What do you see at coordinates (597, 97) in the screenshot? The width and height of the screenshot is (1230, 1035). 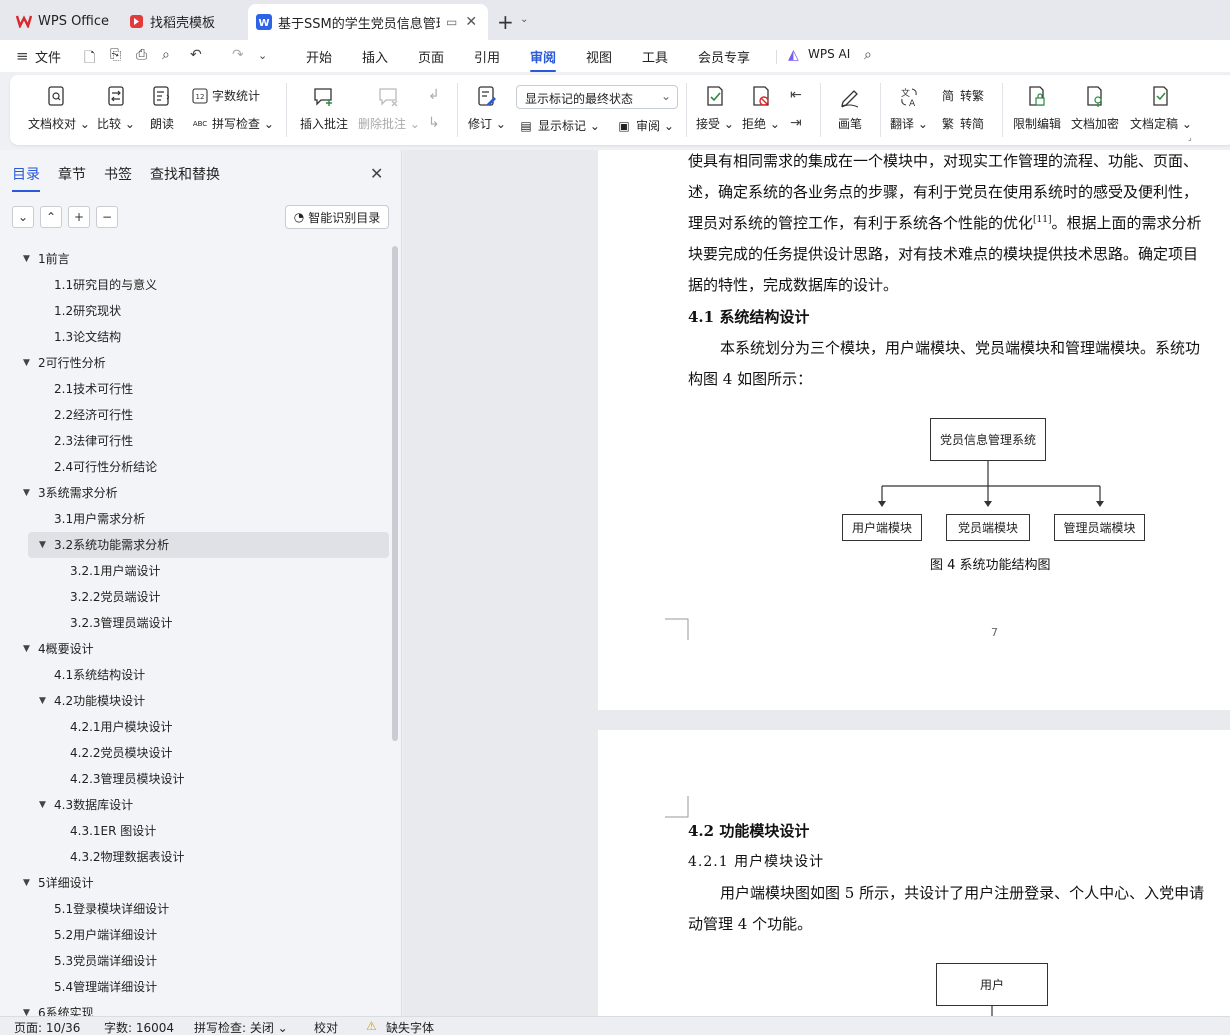 I see `markup-state-select: 显示标记的最终状态 ⌄` at bounding box center [597, 97].